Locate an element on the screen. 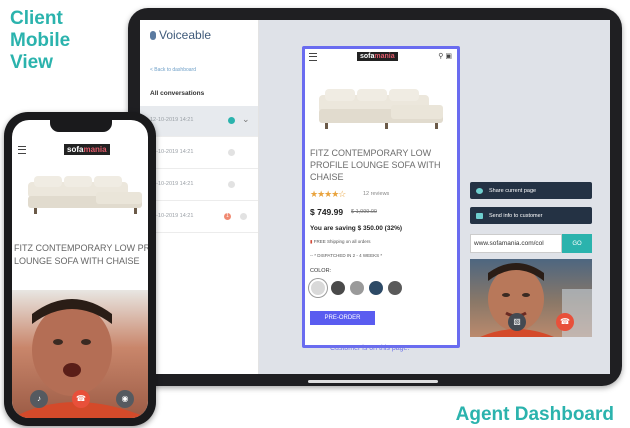  send-info-label: Send info to customer is located at coordinates (516, 215).